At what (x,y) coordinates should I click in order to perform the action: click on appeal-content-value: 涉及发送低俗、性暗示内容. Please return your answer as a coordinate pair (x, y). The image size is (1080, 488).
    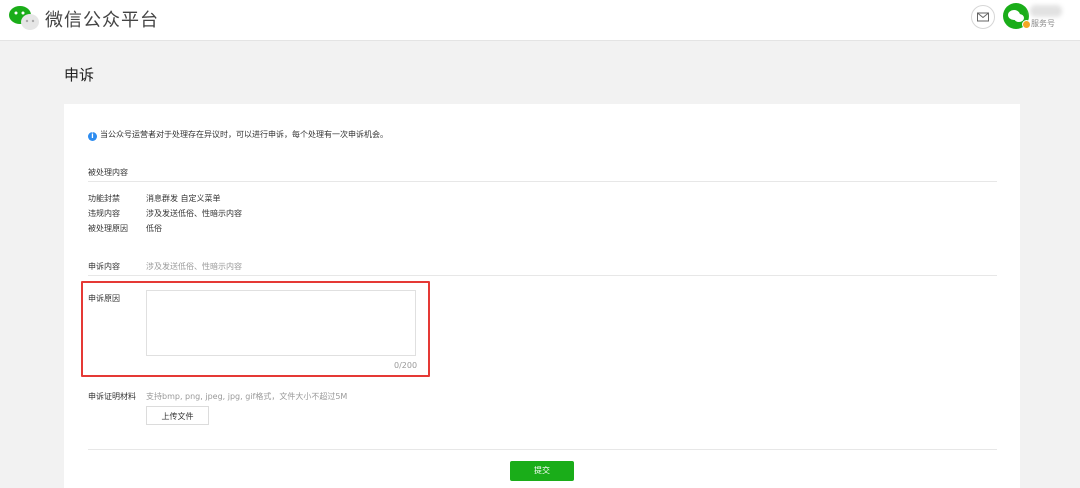
    Looking at the image, I should click on (194, 266).